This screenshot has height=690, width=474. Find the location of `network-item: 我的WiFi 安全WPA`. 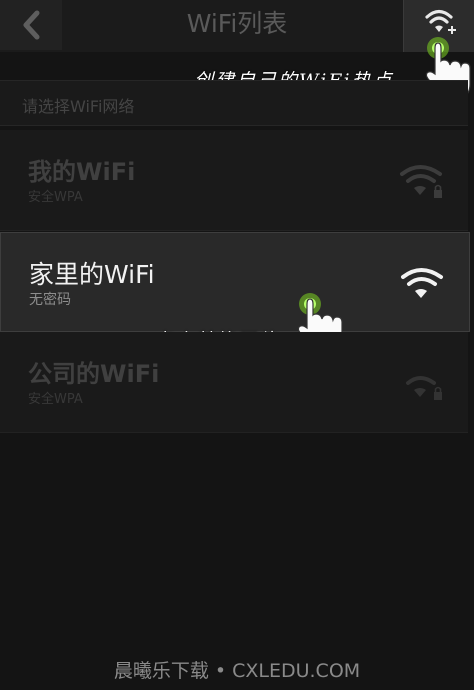

network-item: 我的WiFi 安全WPA is located at coordinates (234, 180).